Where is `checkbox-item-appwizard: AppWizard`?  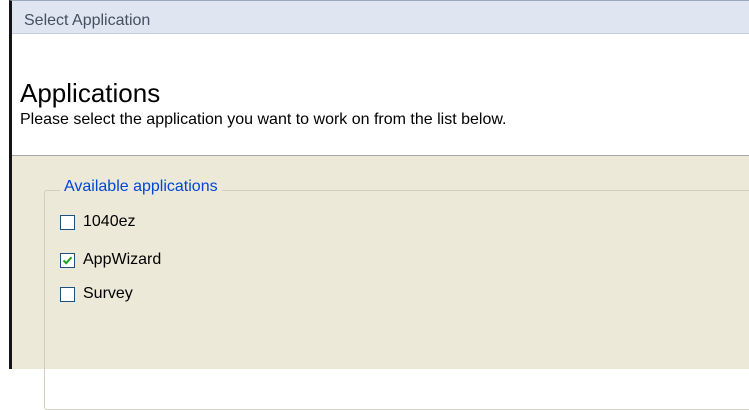
checkbox-item-appwizard: AppWizard is located at coordinates (110, 260).